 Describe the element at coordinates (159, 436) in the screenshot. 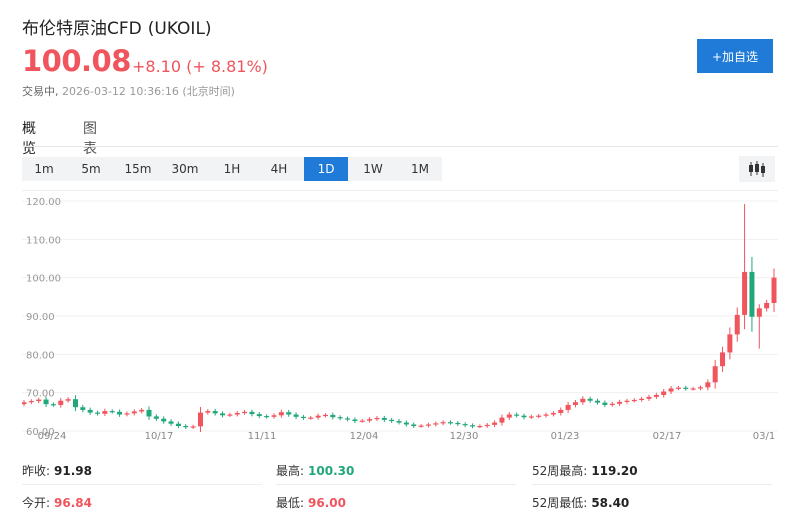

I see `x-tick-label: 10/17` at that location.